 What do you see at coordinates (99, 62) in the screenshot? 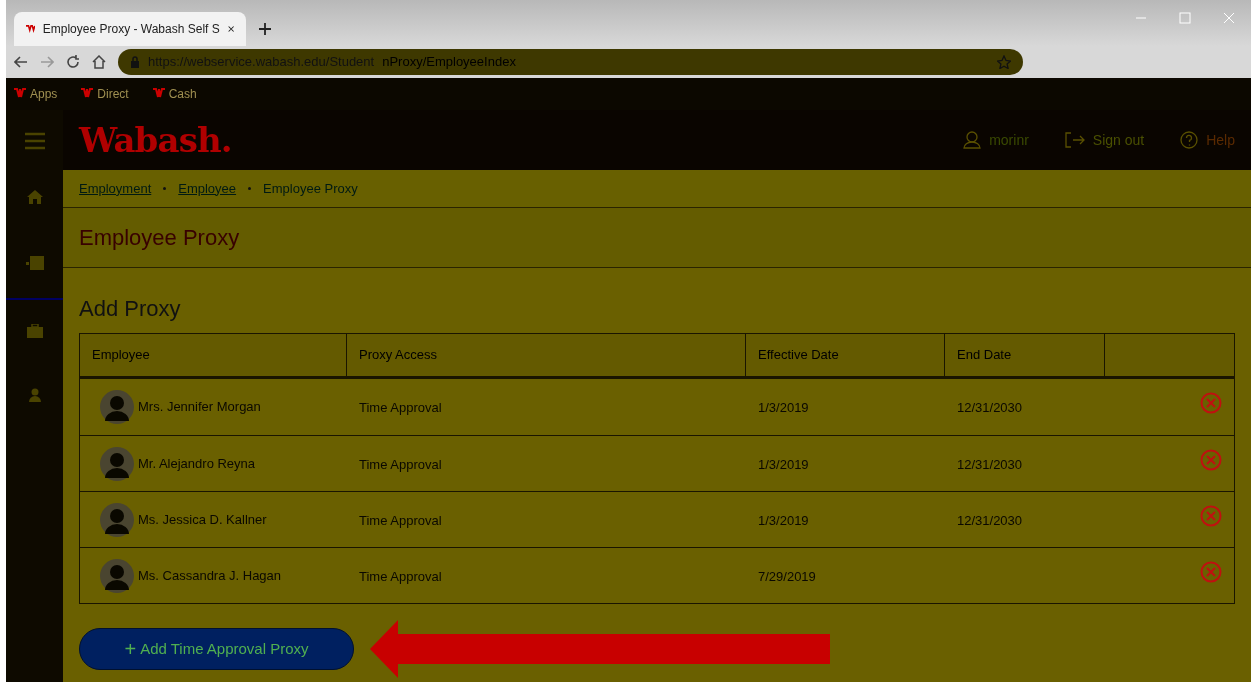
I see `home-icon` at bounding box center [99, 62].